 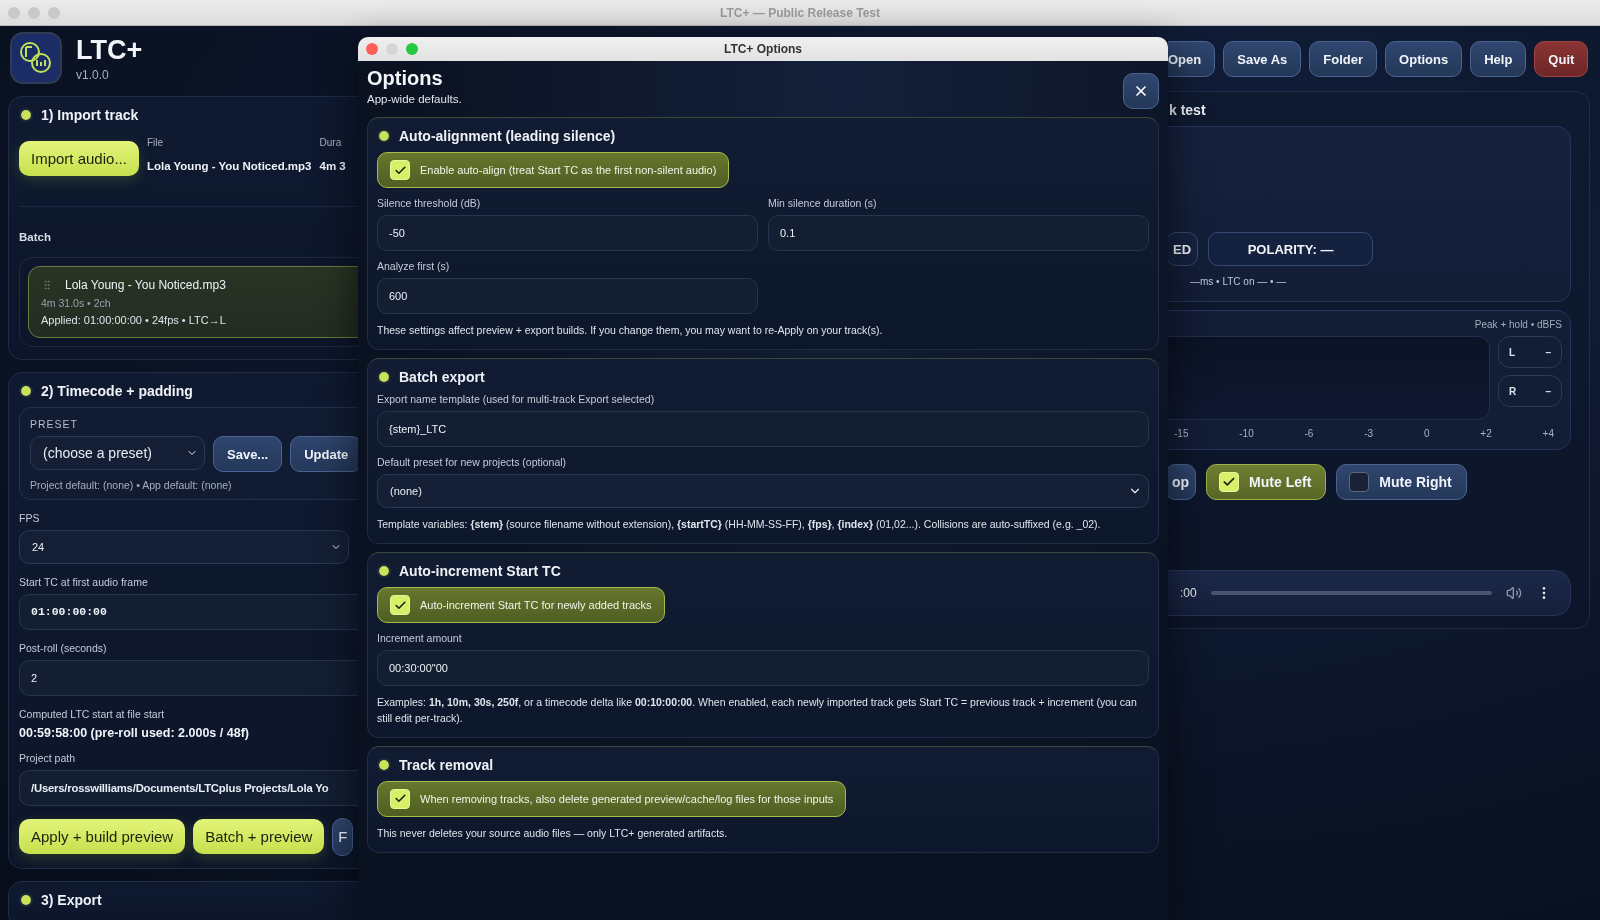 I want to click on help-text: These settings affect preview + export builds. If you change them, you may want to re-Apply on your track(s)., so click(x=630, y=330).